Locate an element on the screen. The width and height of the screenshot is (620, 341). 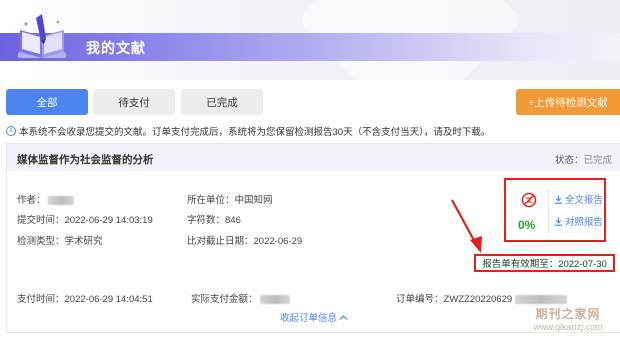
order-no-value: ZWZZ20220629 is located at coordinates (478, 299).